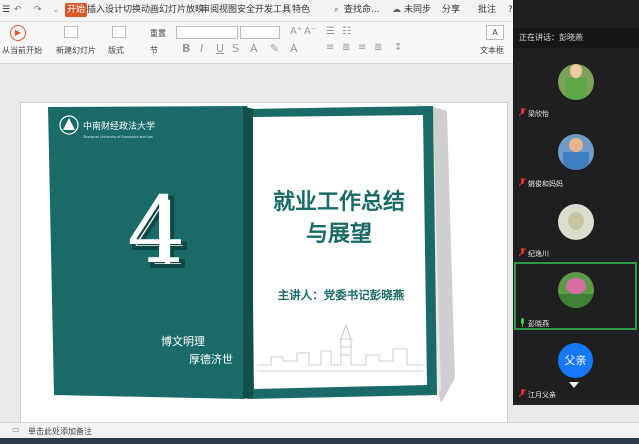 The image size is (639, 444). I want to click on chevron-down-icon: ⌄, so click(56, 10).